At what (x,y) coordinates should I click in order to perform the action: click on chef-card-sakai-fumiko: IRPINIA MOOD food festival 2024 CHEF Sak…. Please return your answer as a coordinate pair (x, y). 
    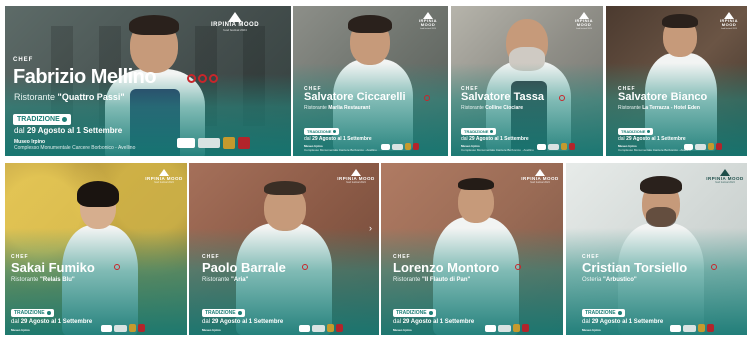
    Looking at the image, I should click on (96, 249).